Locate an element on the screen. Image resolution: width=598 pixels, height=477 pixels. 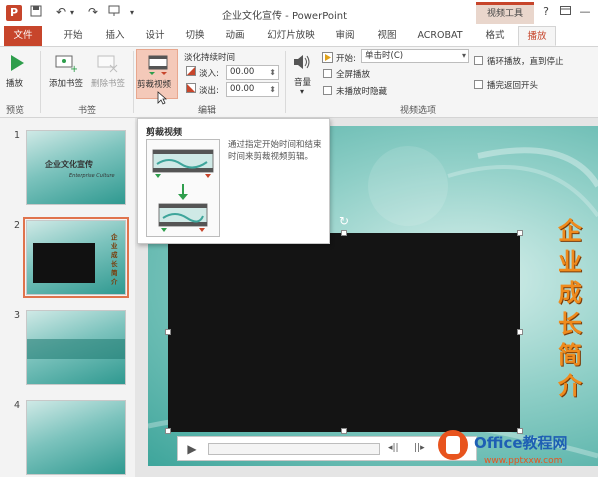
tab-slideshow: 幻灯片放映 is located at coordinates (291, 36).